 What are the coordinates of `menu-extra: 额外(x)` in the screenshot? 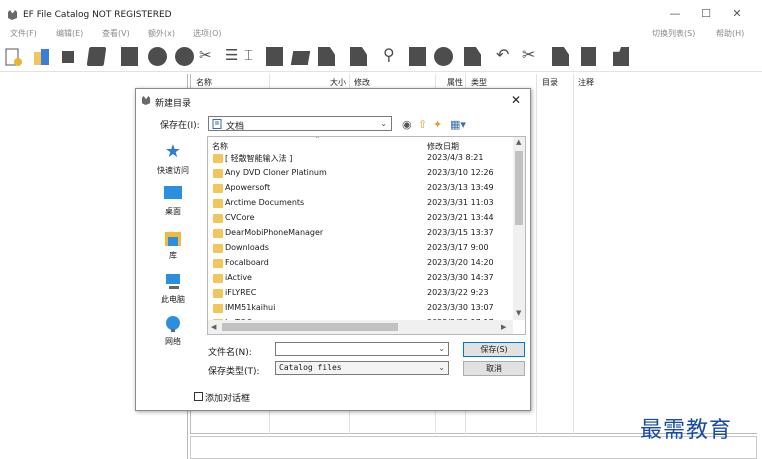 It's located at (161, 33).